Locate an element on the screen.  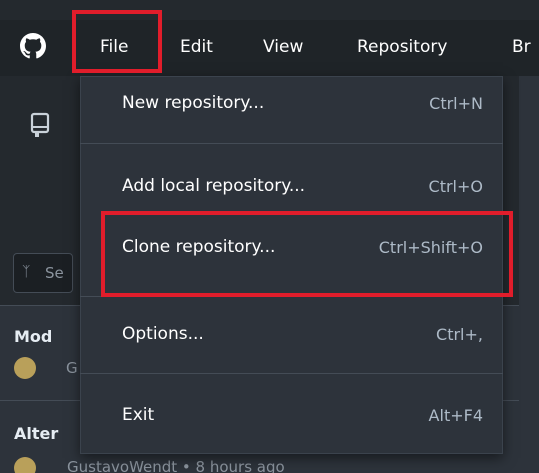
clone-repository-highlight-box is located at coordinates (307, 254).